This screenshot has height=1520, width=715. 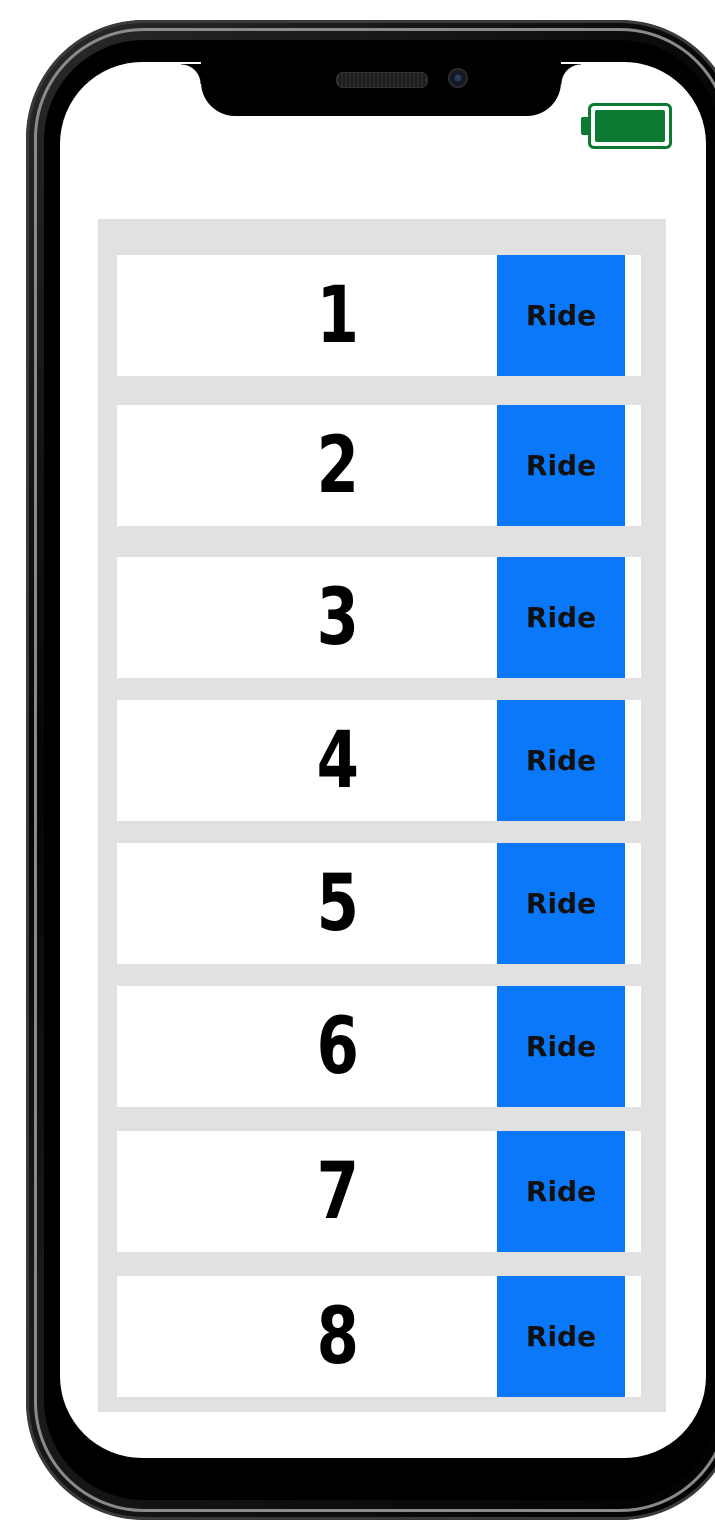 I want to click on ride-number: 6, so click(x=337, y=1046).